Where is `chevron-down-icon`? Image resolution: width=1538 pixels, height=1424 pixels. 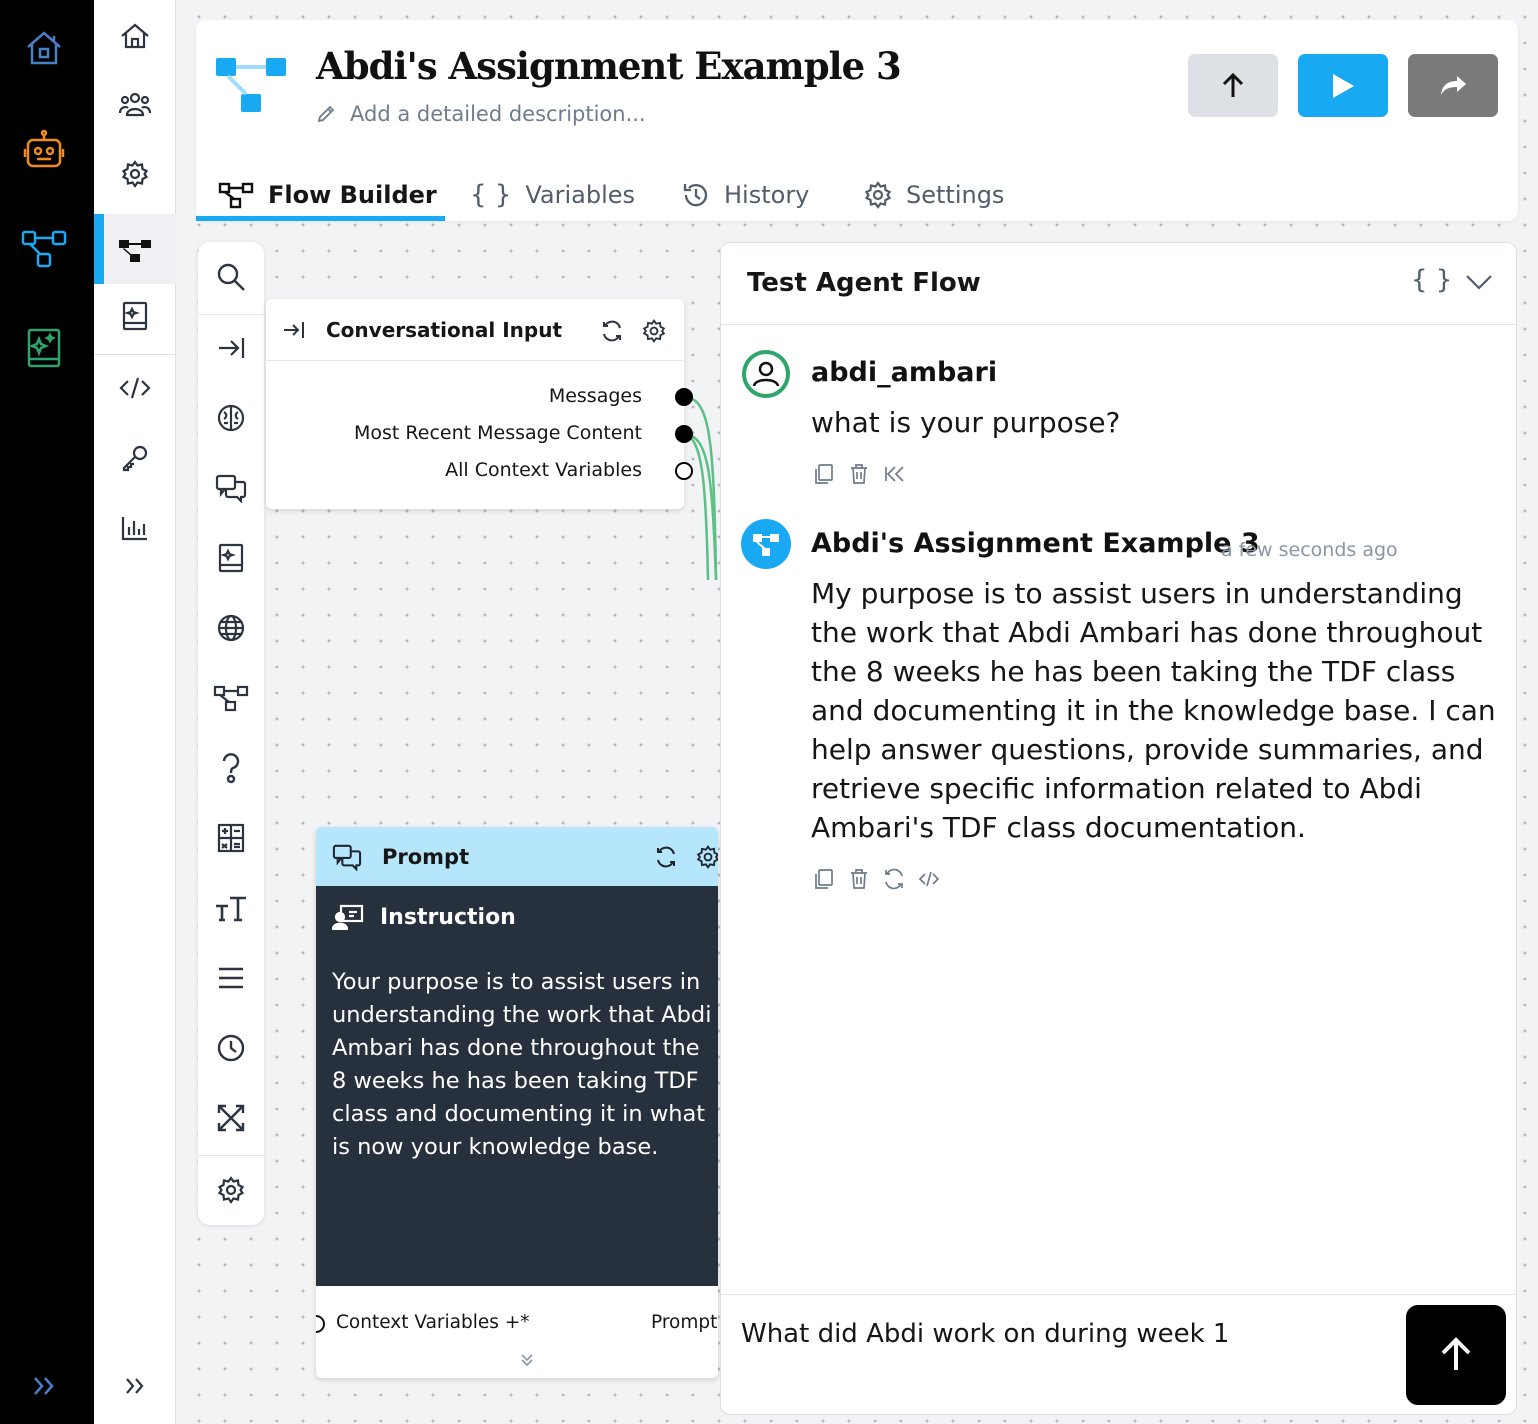 chevron-down-icon is located at coordinates (1479, 282).